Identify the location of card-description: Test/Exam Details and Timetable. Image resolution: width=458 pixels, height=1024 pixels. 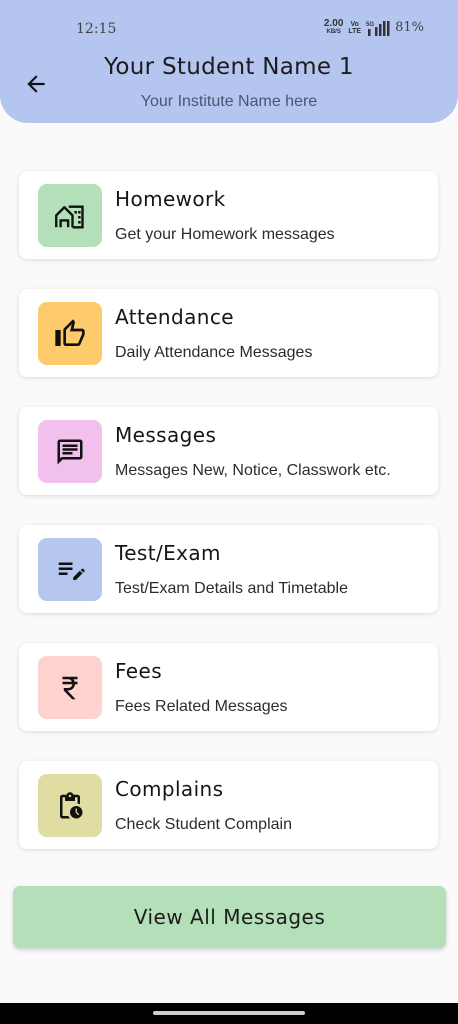
(231, 588).